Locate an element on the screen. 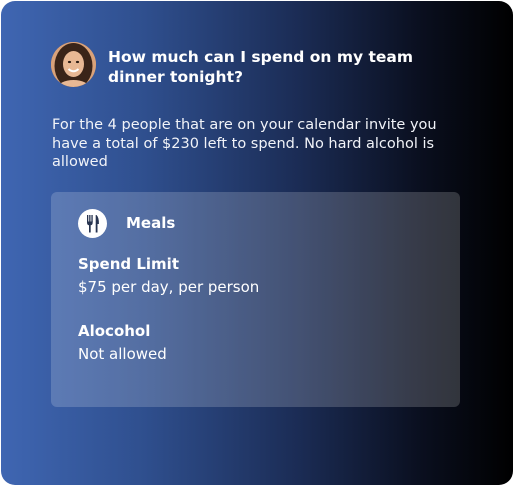 The image size is (515, 487). fork-knife-icon is located at coordinates (92, 223).